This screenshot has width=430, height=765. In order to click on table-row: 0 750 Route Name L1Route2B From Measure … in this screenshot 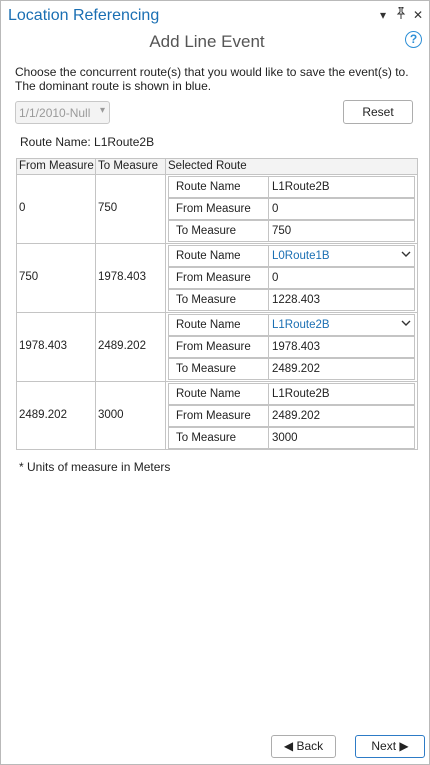, I will do `click(217, 209)`.